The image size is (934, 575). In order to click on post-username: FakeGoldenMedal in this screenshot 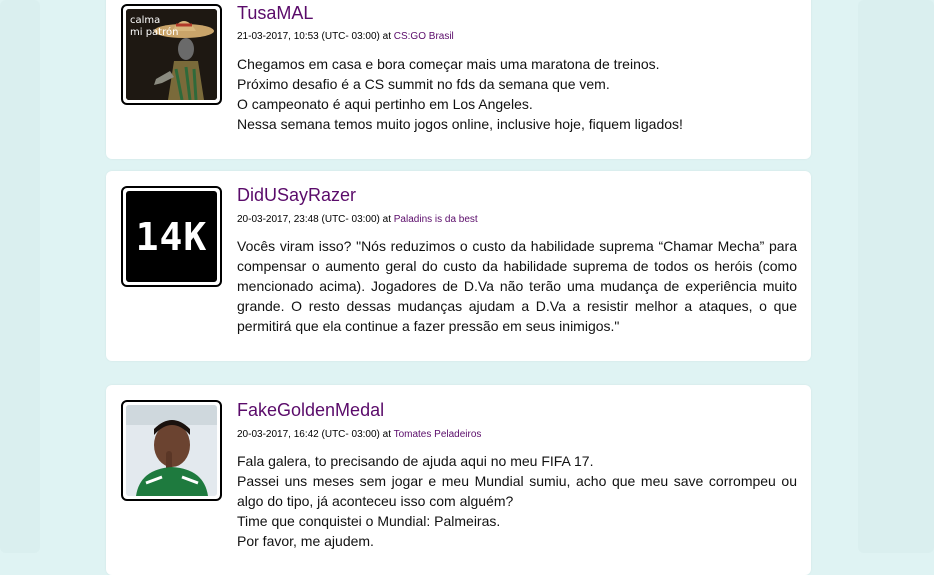, I will do `click(310, 410)`.